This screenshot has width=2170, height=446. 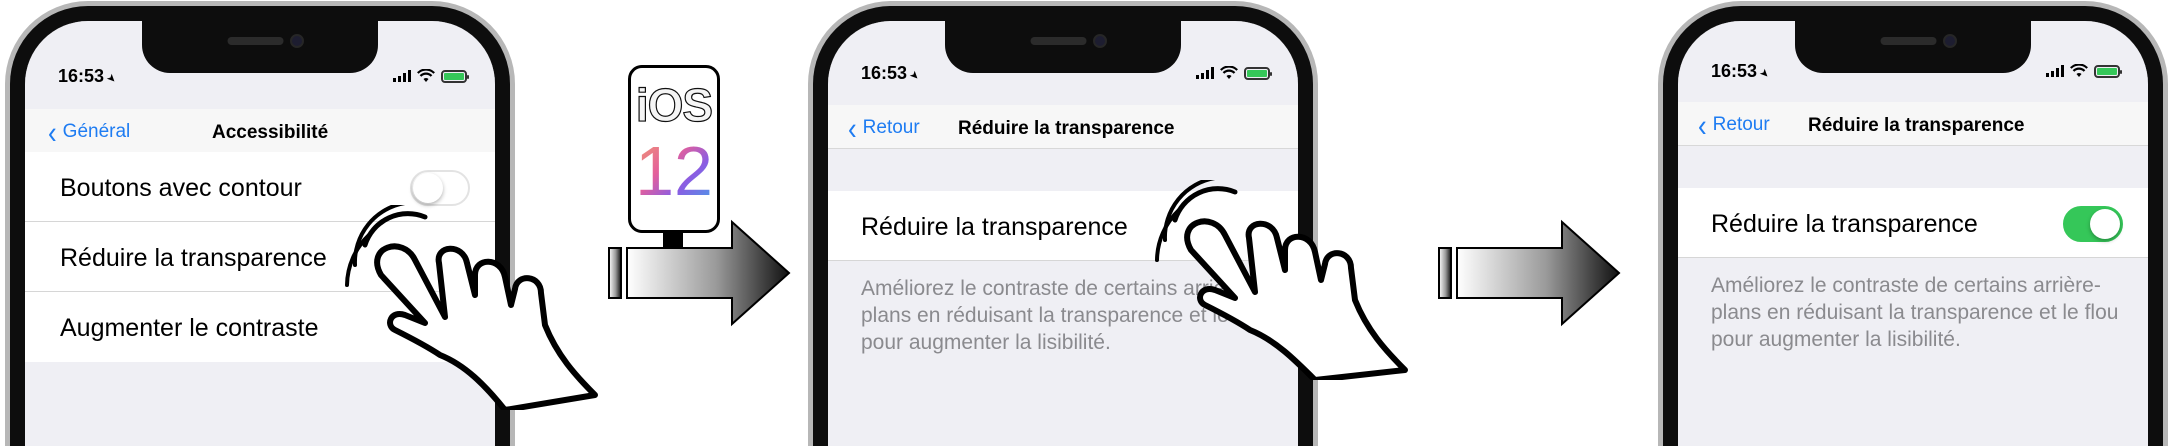 What do you see at coordinates (674, 171) in the screenshot?
I see `ios-version: 12` at bounding box center [674, 171].